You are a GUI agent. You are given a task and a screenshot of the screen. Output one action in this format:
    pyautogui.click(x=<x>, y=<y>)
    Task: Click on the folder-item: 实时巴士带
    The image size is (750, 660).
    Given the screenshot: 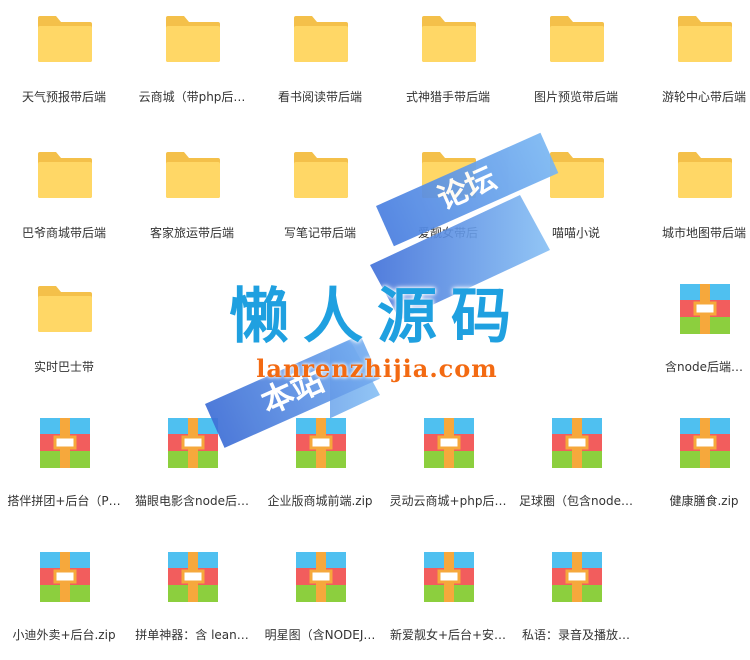 What is the action you would take?
    pyautogui.click(x=64, y=330)
    